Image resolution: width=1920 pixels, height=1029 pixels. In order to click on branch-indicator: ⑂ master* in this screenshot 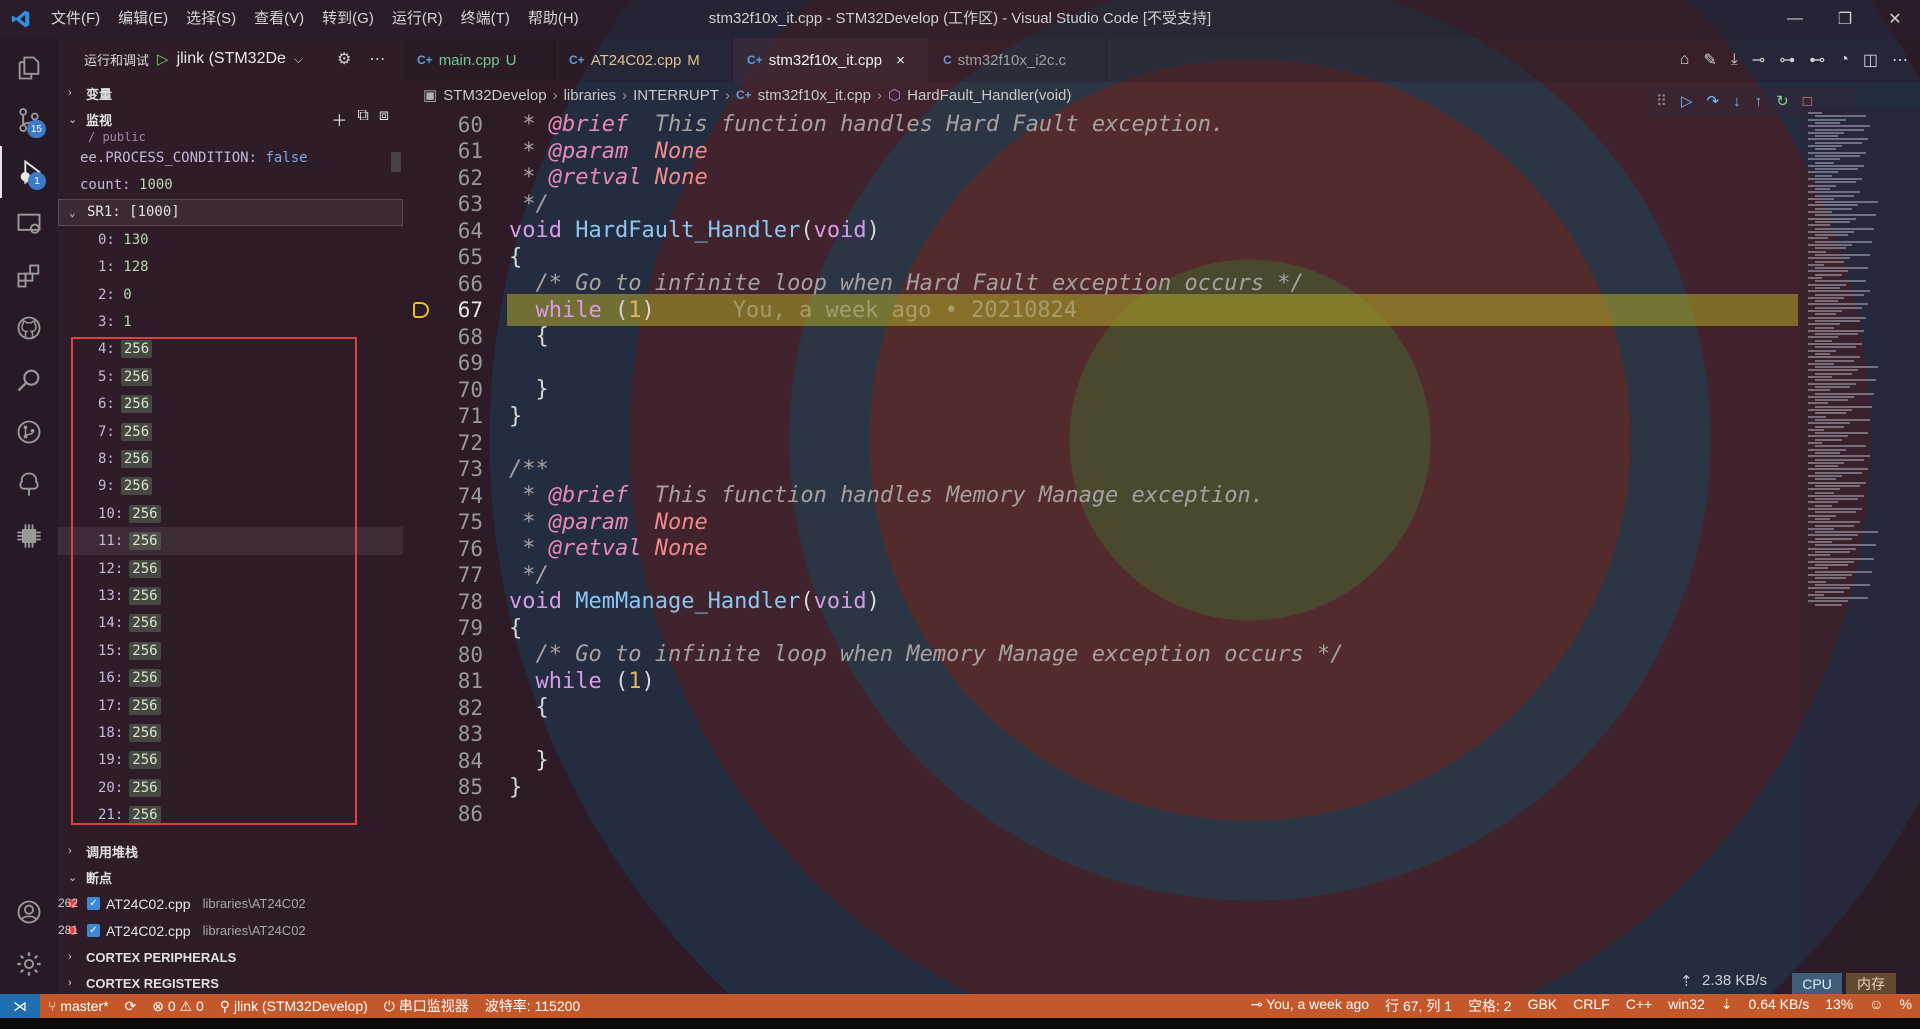, I will do `click(78, 1006)`.